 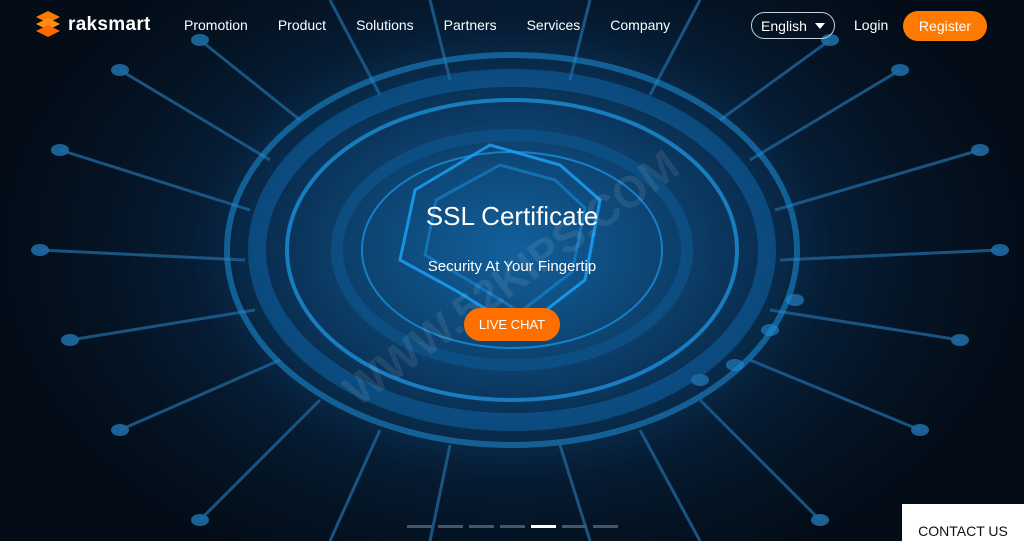 I want to click on nav-item-services: Services, so click(x=554, y=25).